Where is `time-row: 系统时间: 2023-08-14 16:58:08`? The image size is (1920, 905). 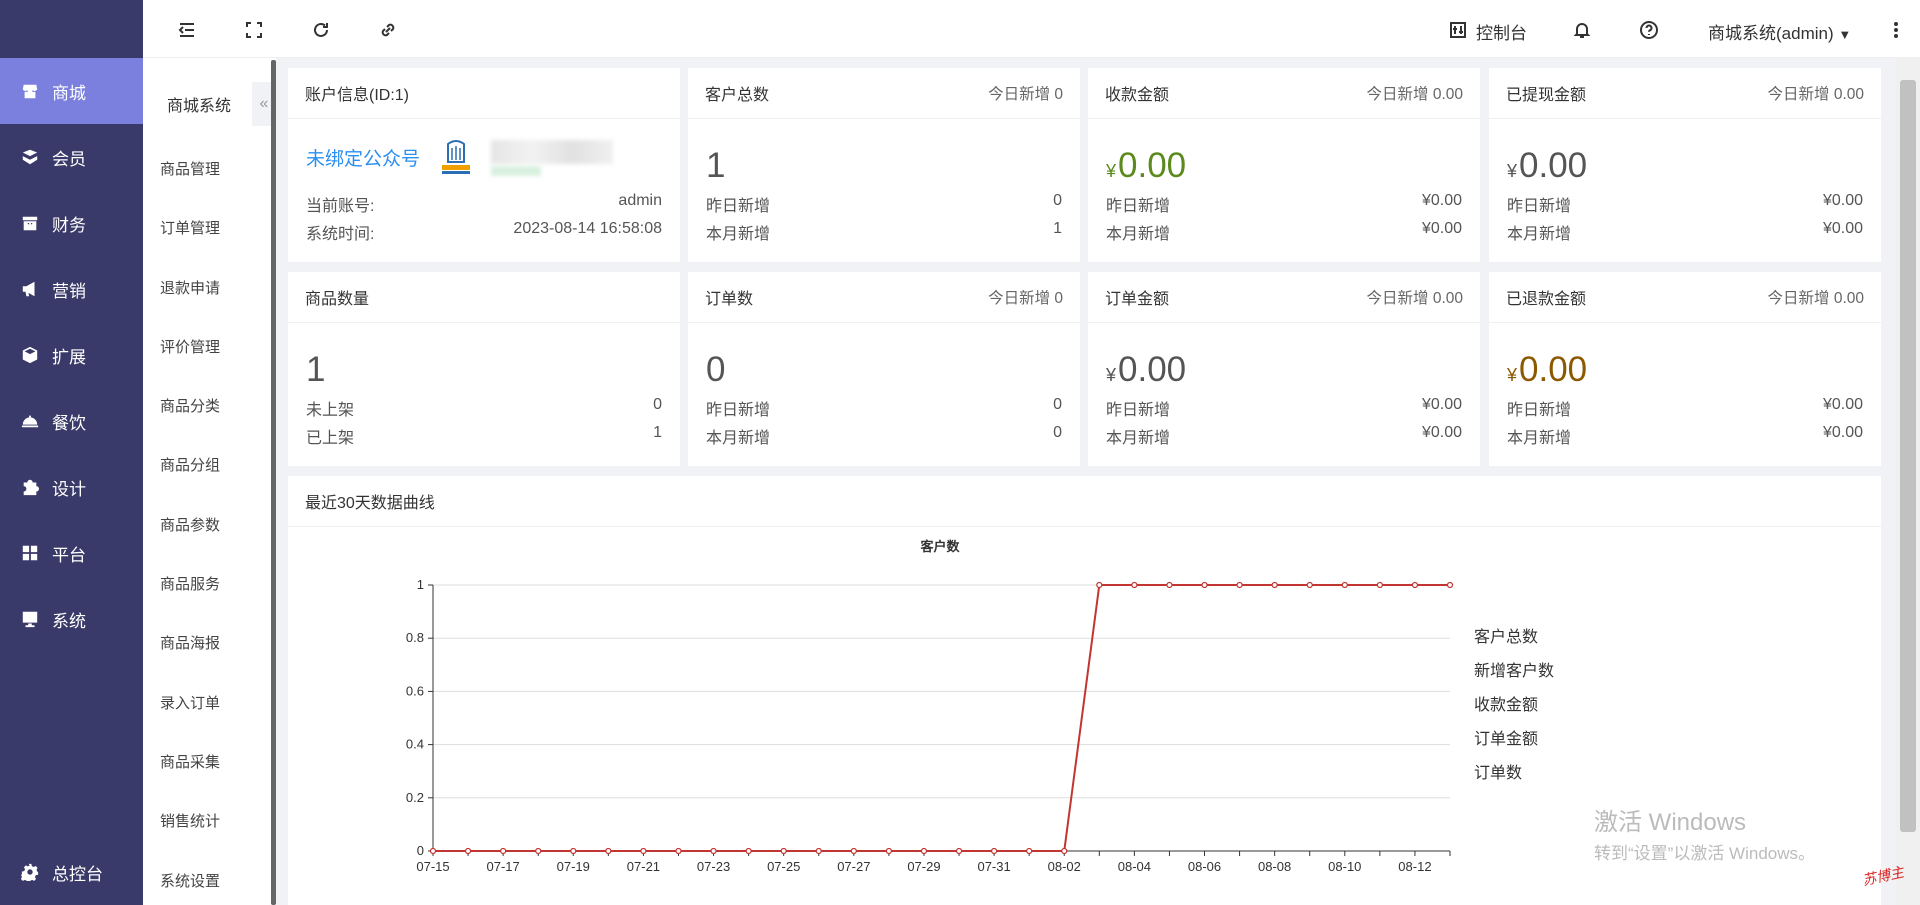
time-row: 系统时间: 2023-08-14 16:58:08 is located at coordinates (484, 232).